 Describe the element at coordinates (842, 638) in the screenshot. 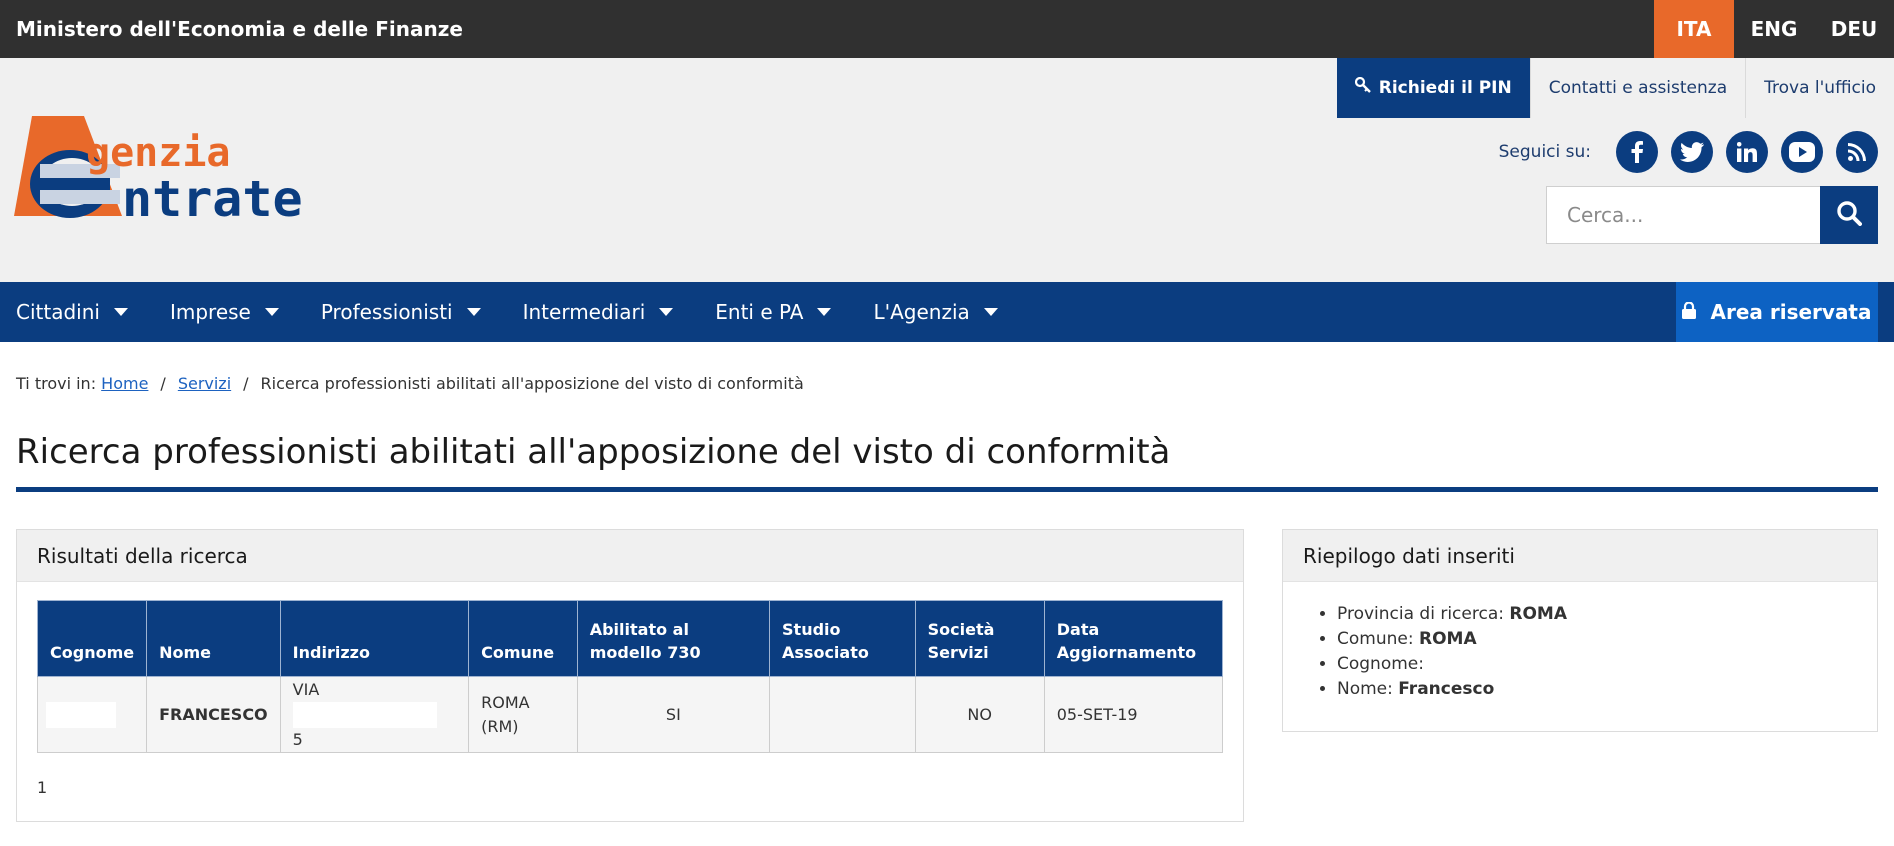

I see `col-studio-associato: Studio Associato` at that location.